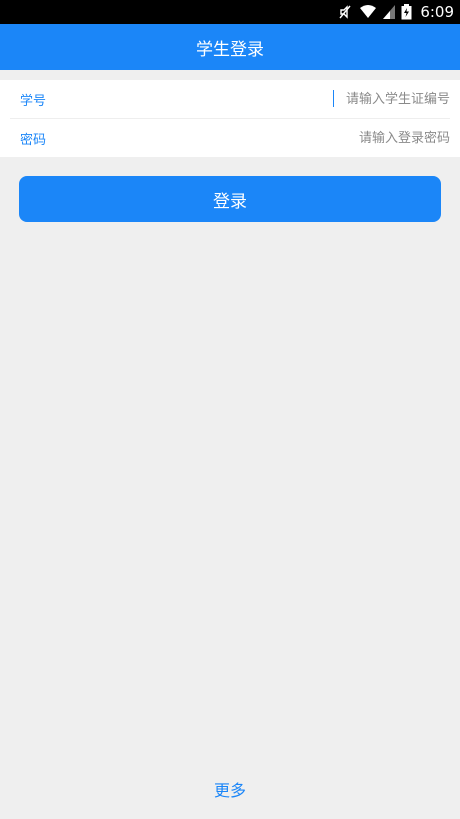 Image resolution: width=460 pixels, height=819 pixels. What do you see at coordinates (230, 199) in the screenshot?
I see `login-button: 登录` at bounding box center [230, 199].